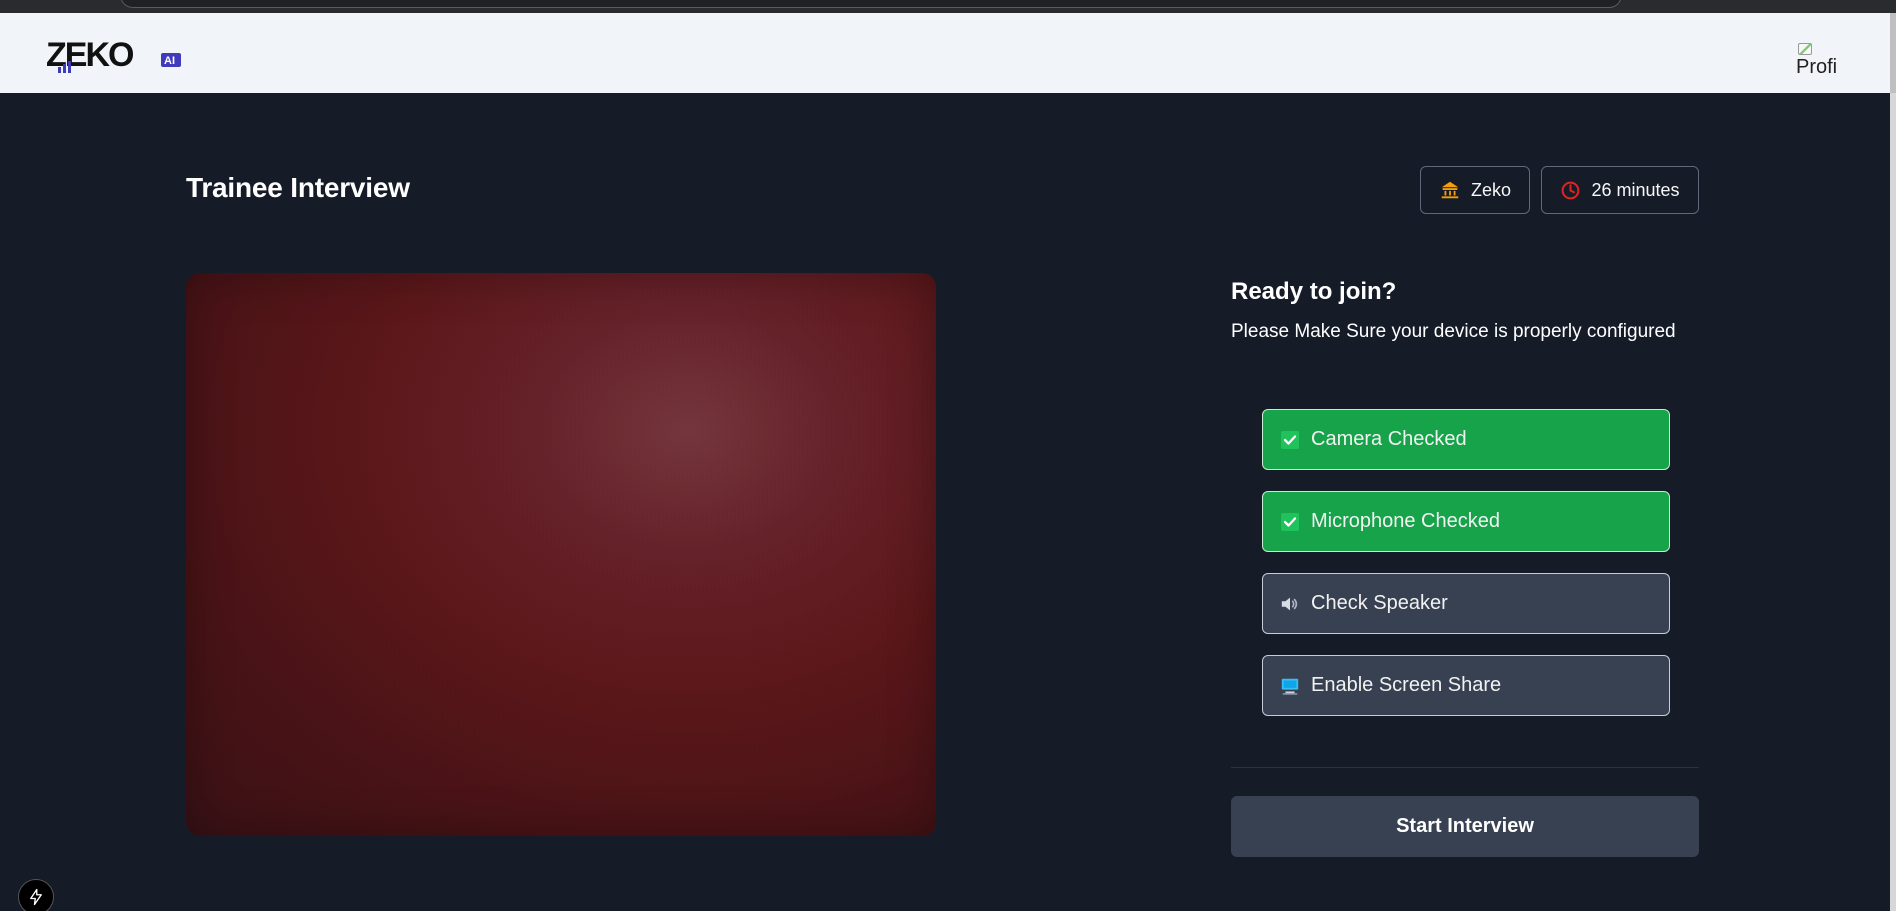 Image resolution: width=1896 pixels, height=911 pixels. I want to click on browser-top-strip, so click(948, 7).